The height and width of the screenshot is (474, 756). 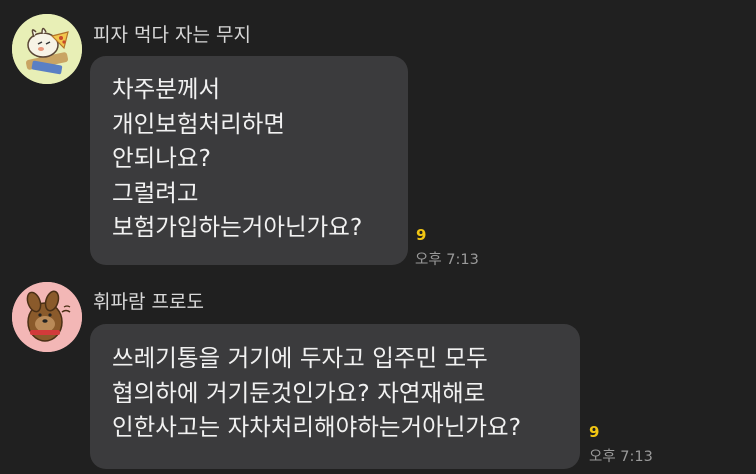 I want to click on message-line: 보험가입하는거아닌가요?, so click(x=237, y=227).